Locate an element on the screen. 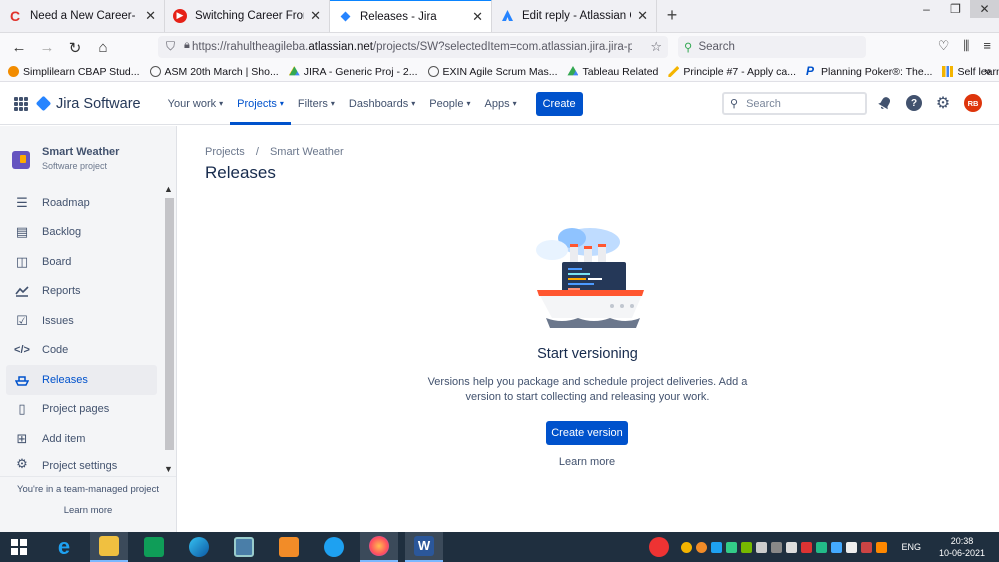 This screenshot has height=562, width=999. team-managed-note: You're in a team-managed project is located at coordinates (88, 489).